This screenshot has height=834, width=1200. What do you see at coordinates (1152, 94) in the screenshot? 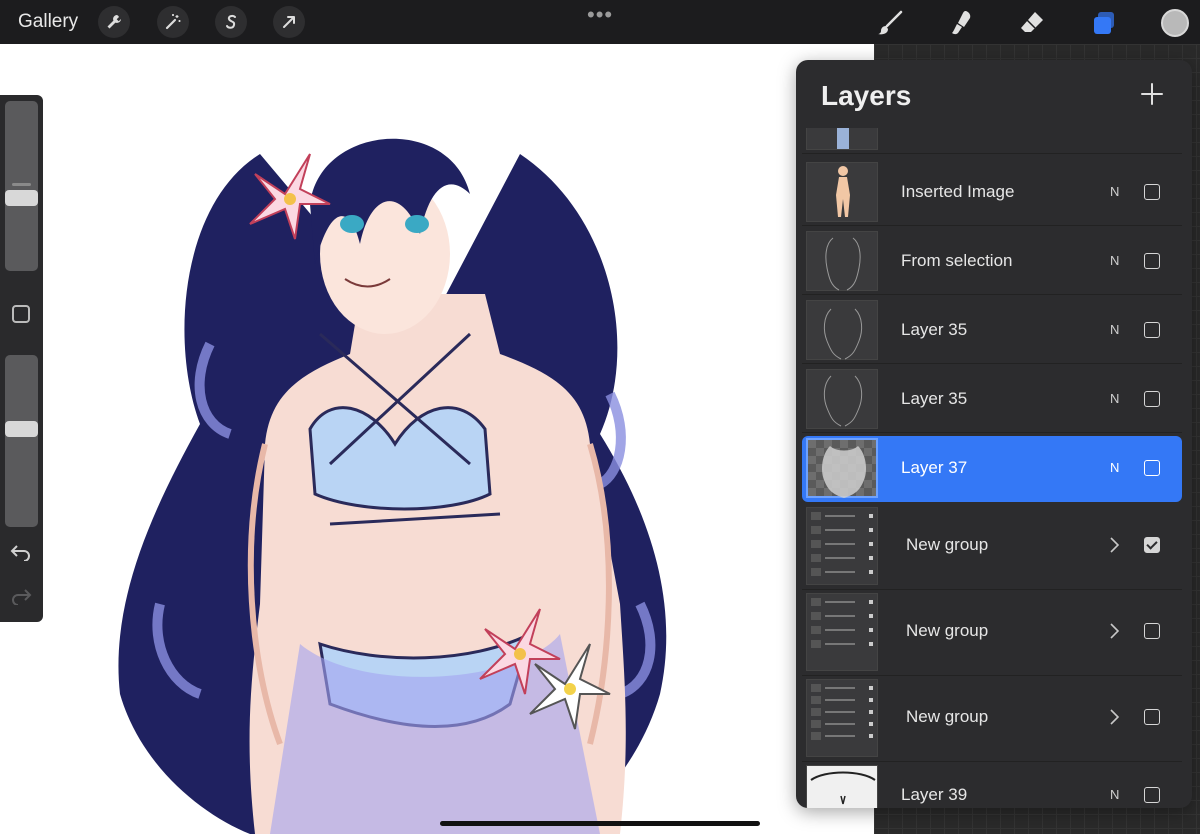
I see `add-layer-plus-icon` at bounding box center [1152, 94].